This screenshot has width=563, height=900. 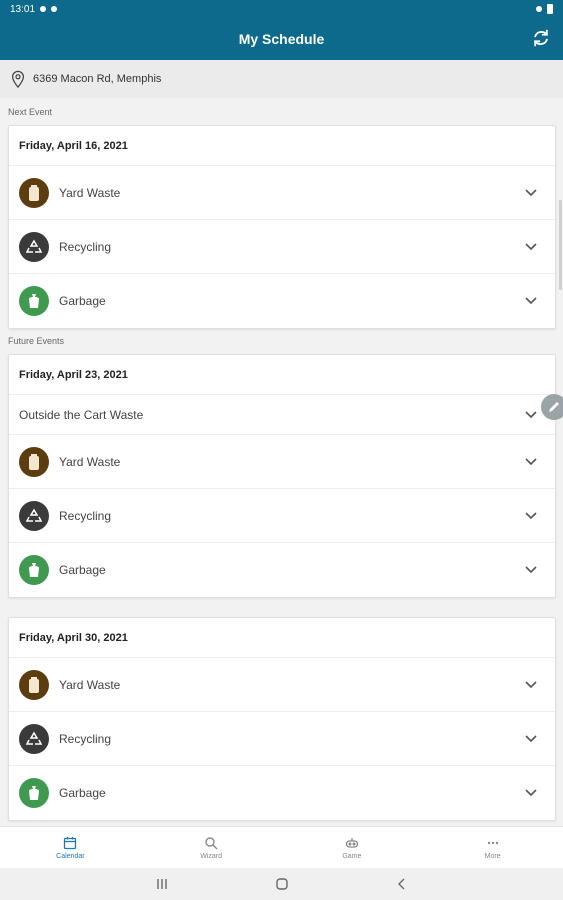 I want to click on nav-wizard: Wizard, so click(x=211, y=847).